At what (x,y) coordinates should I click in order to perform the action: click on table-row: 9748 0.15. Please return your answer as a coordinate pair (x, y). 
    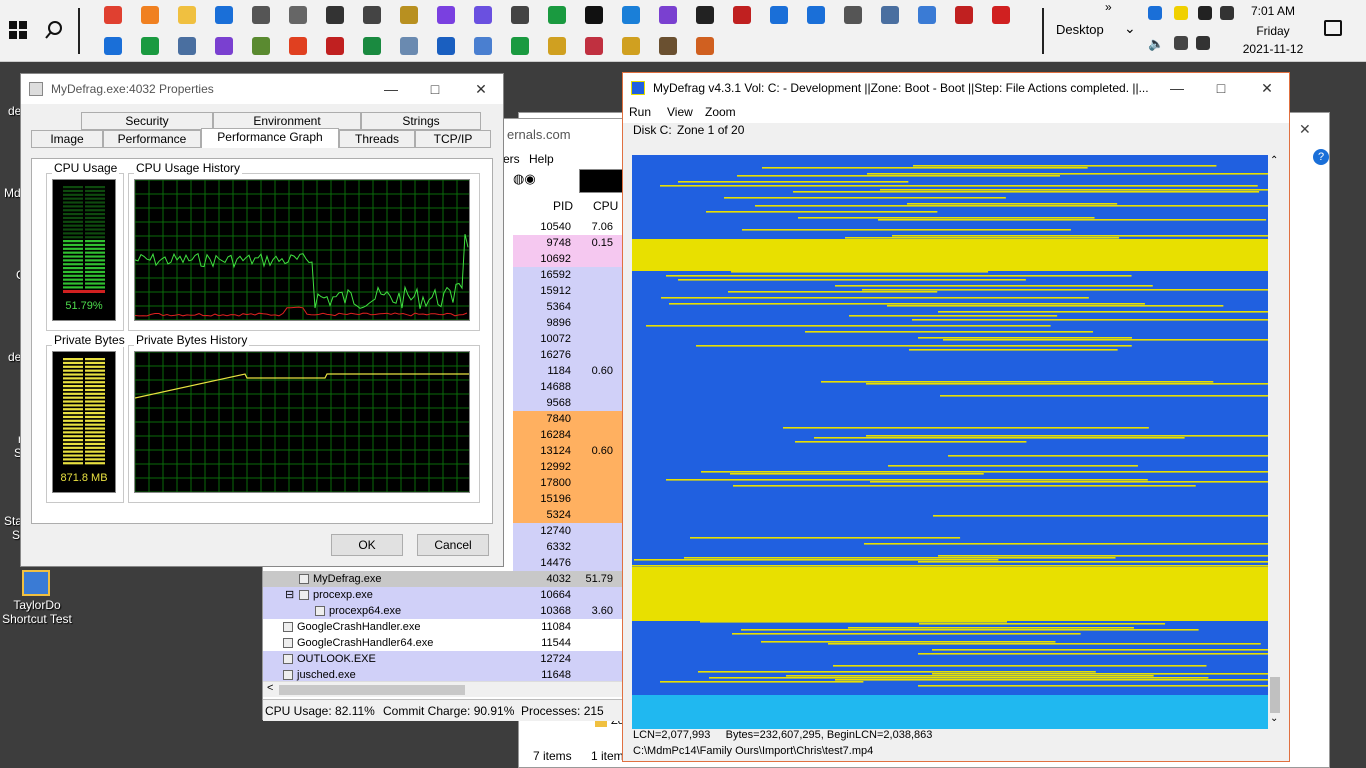
    Looking at the image, I should click on (568, 243).